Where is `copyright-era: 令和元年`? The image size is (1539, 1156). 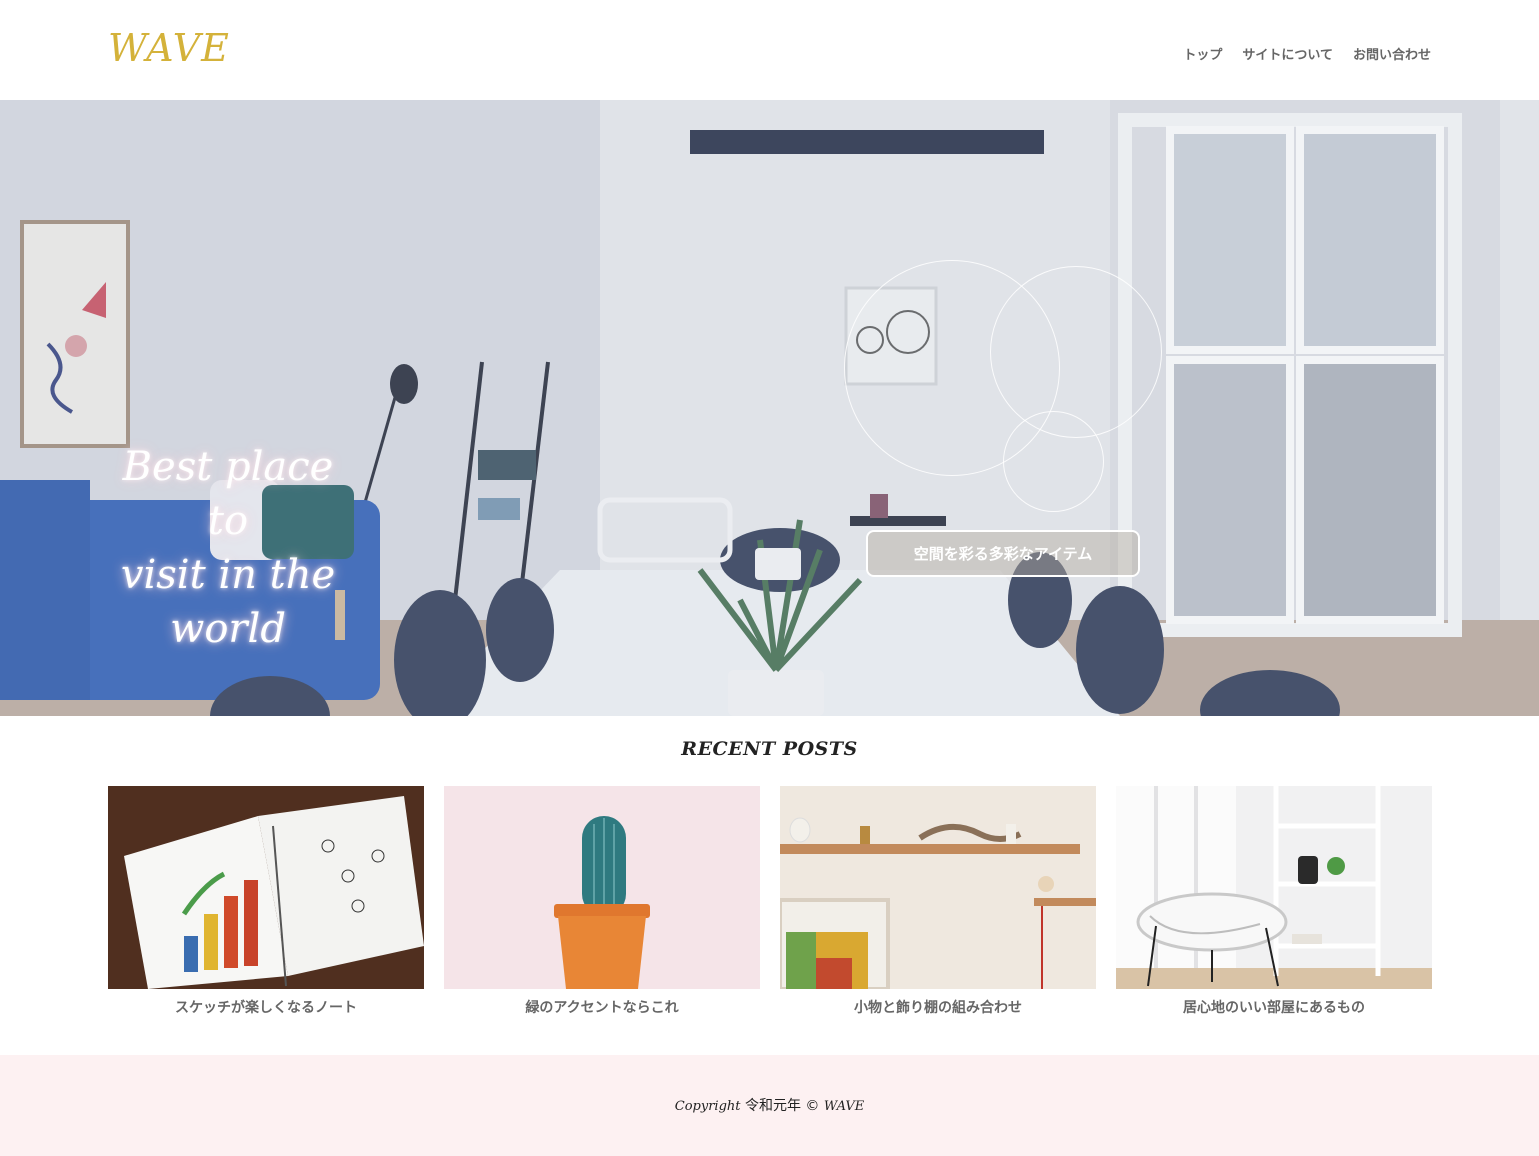
copyright-era: 令和元年 is located at coordinates (772, 1106).